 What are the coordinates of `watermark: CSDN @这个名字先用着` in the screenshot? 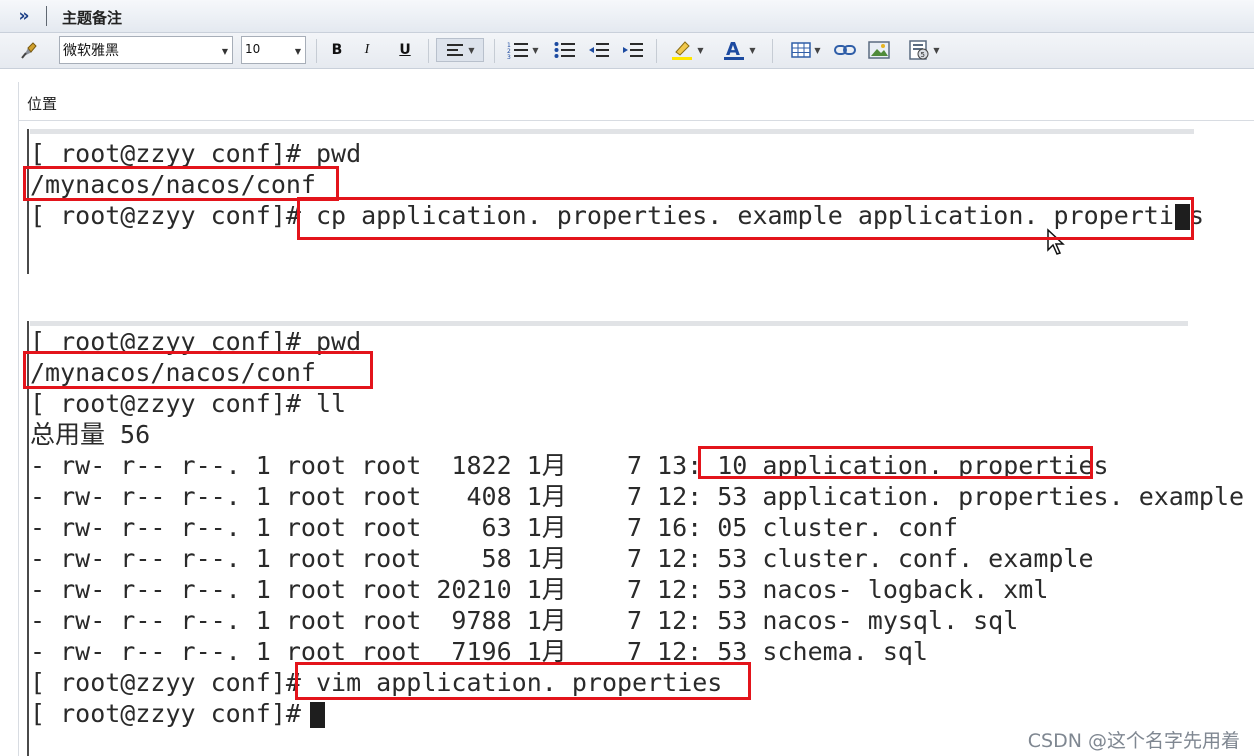 It's located at (1133, 741).